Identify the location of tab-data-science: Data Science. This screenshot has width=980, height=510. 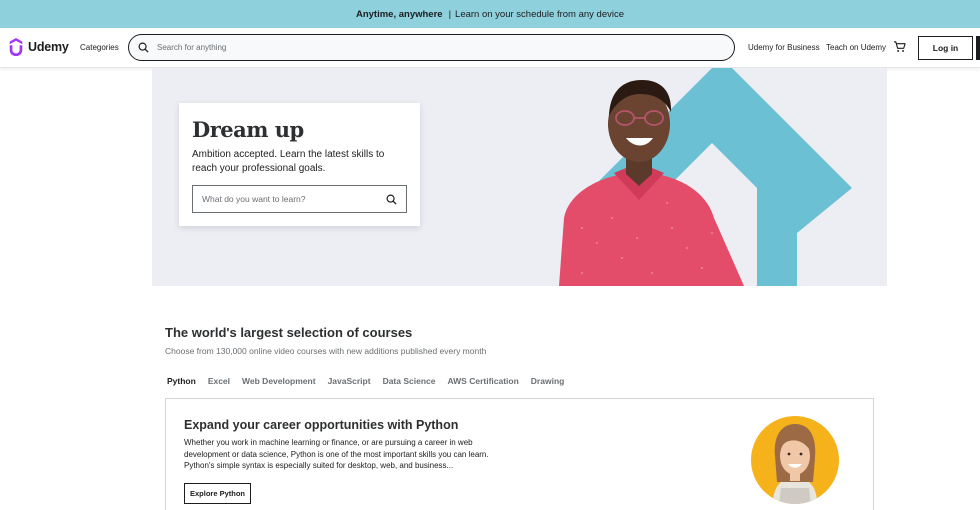
(409, 381).